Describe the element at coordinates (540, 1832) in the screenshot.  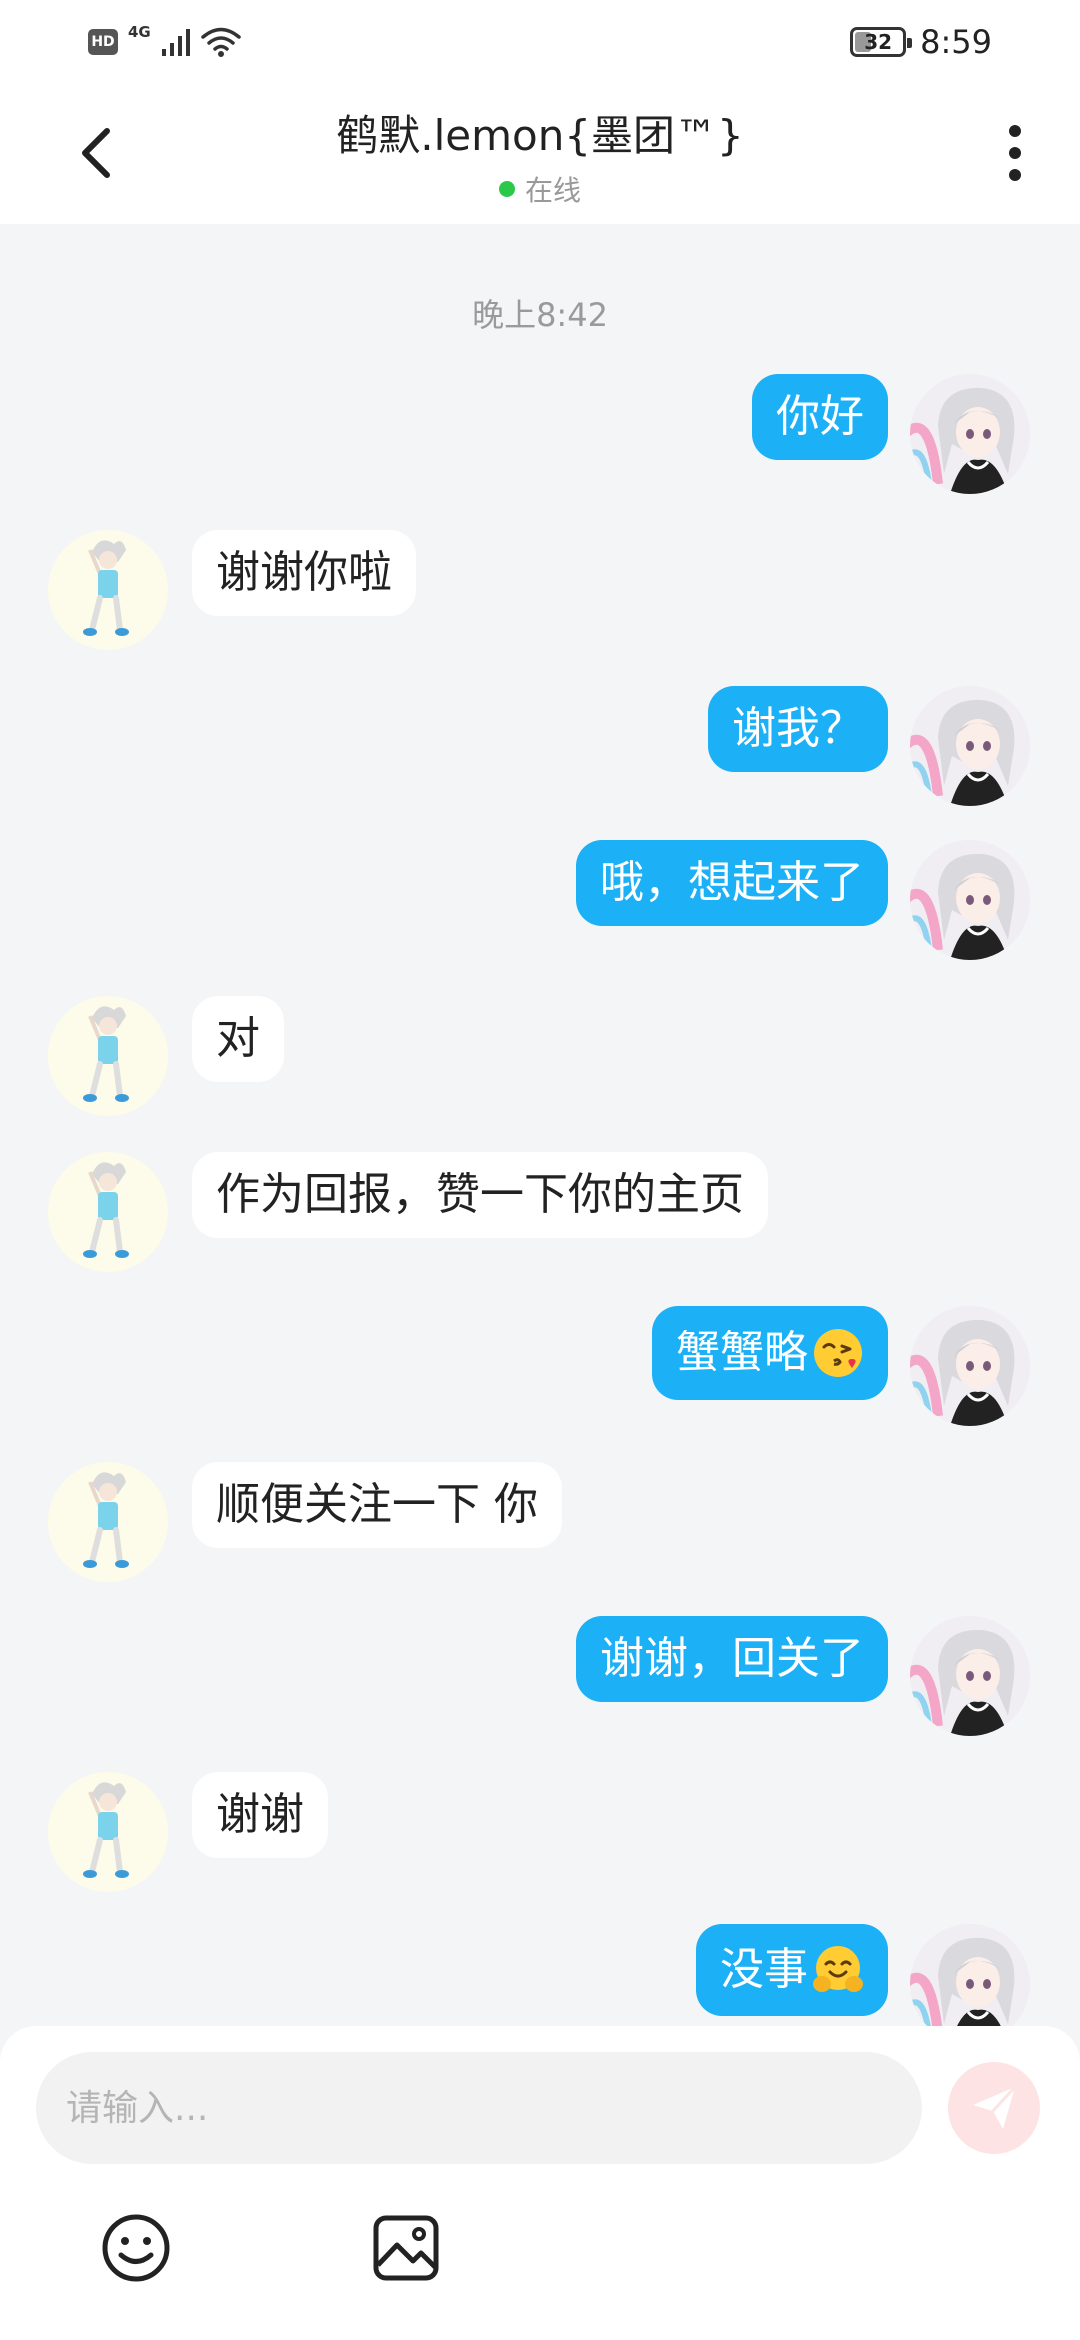
I see `message-row: 谢谢` at that location.